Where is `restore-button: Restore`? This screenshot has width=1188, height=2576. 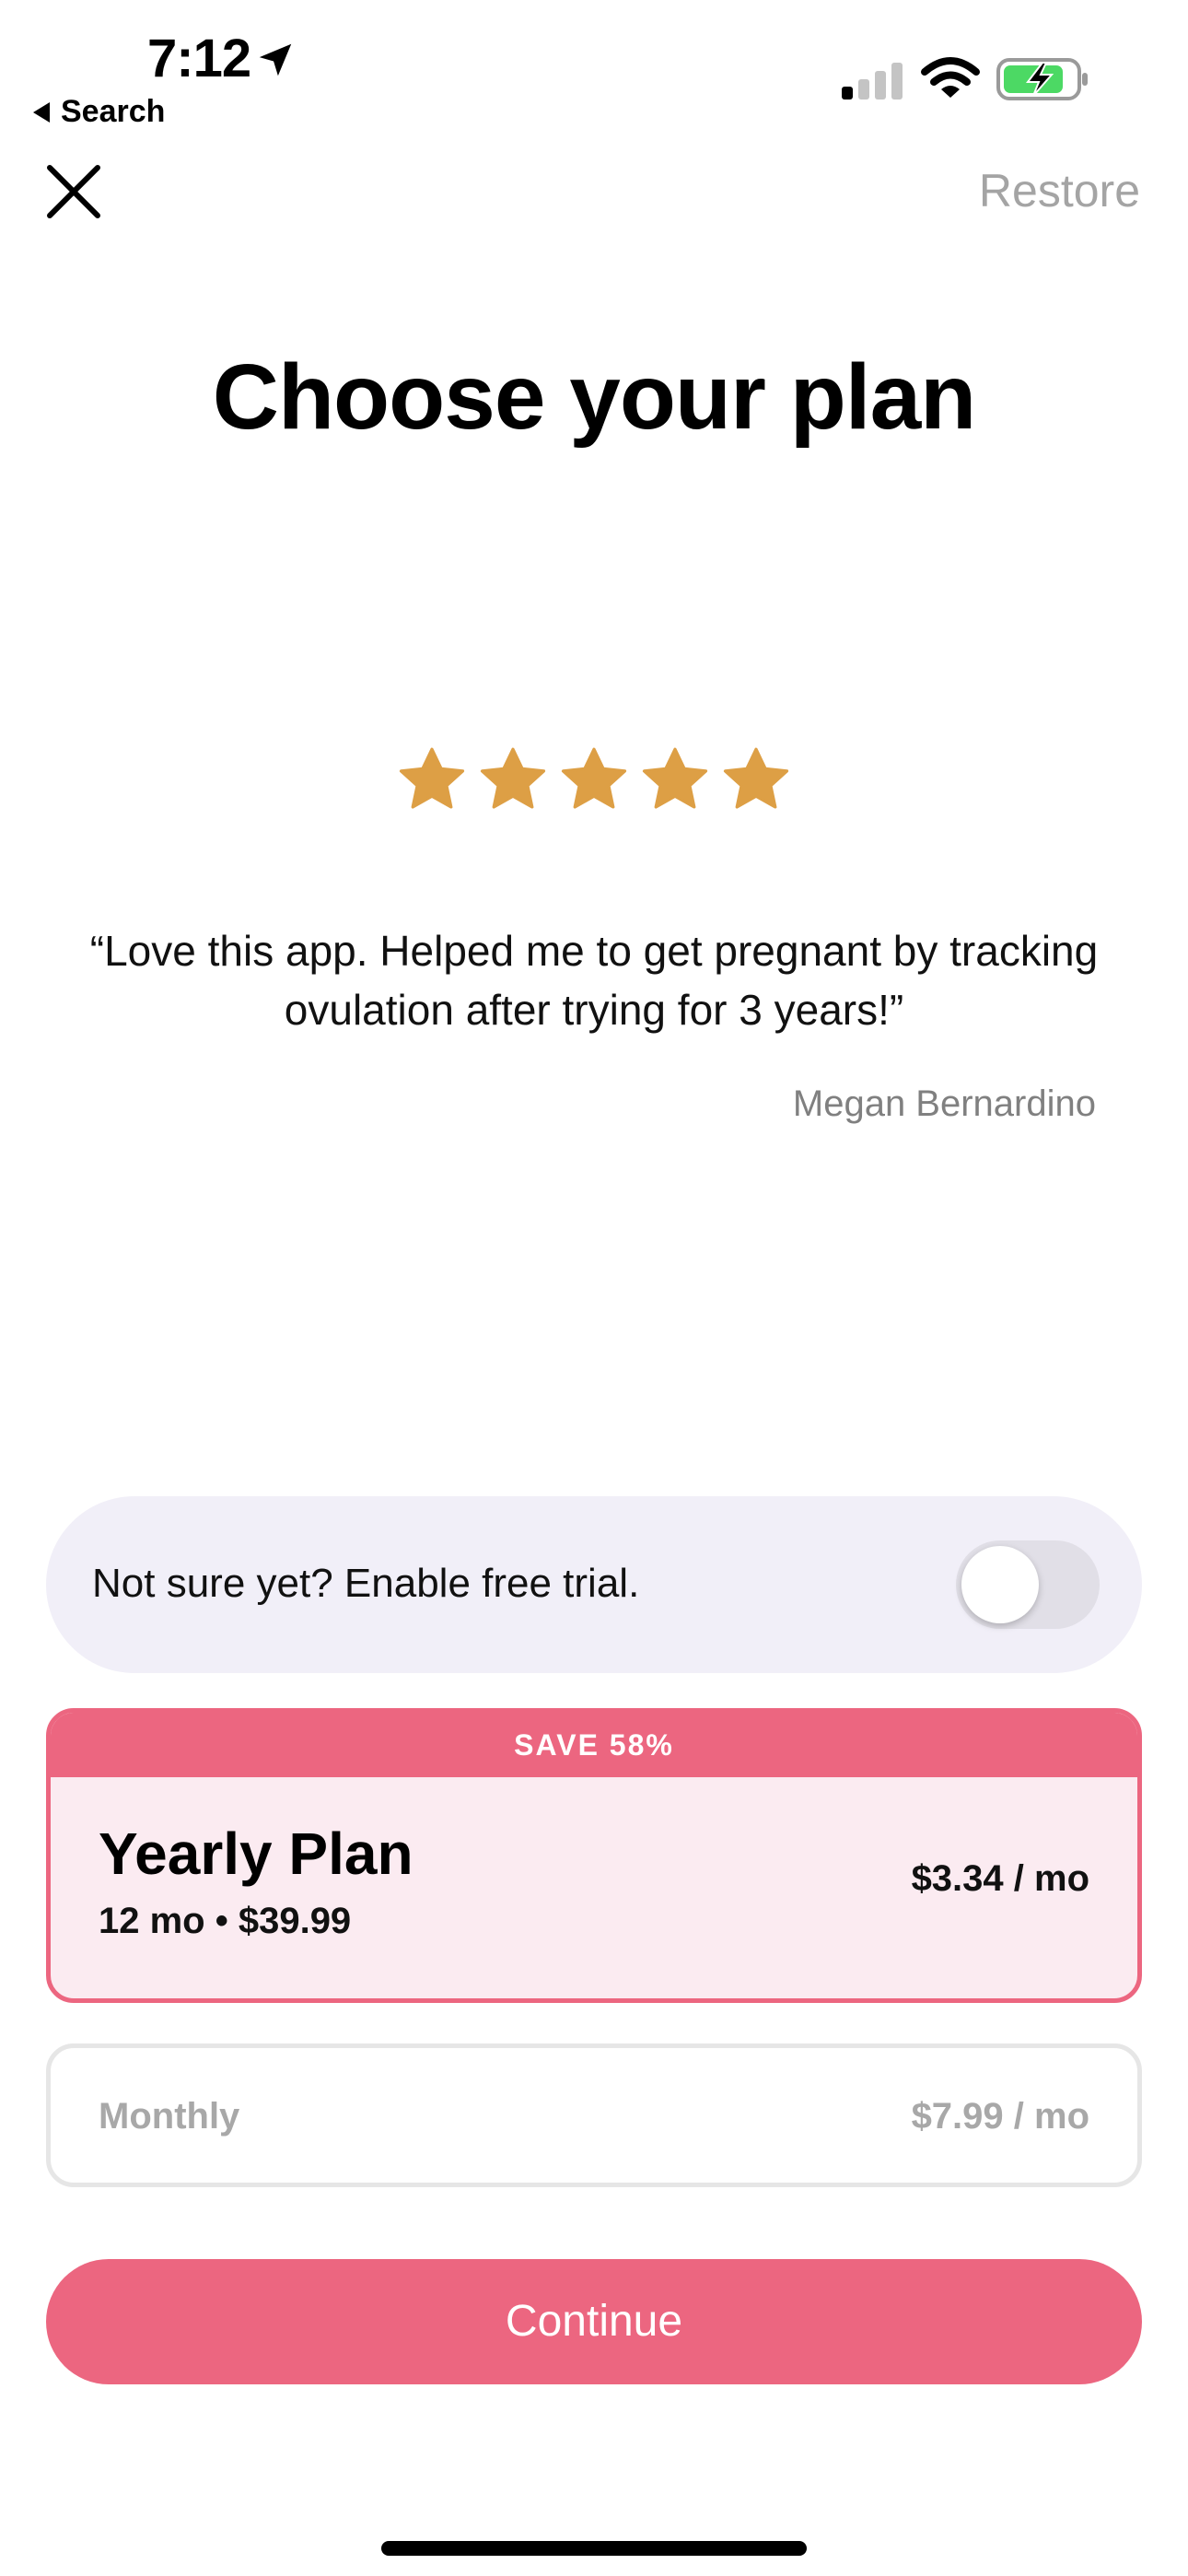
restore-button: Restore is located at coordinates (1060, 190).